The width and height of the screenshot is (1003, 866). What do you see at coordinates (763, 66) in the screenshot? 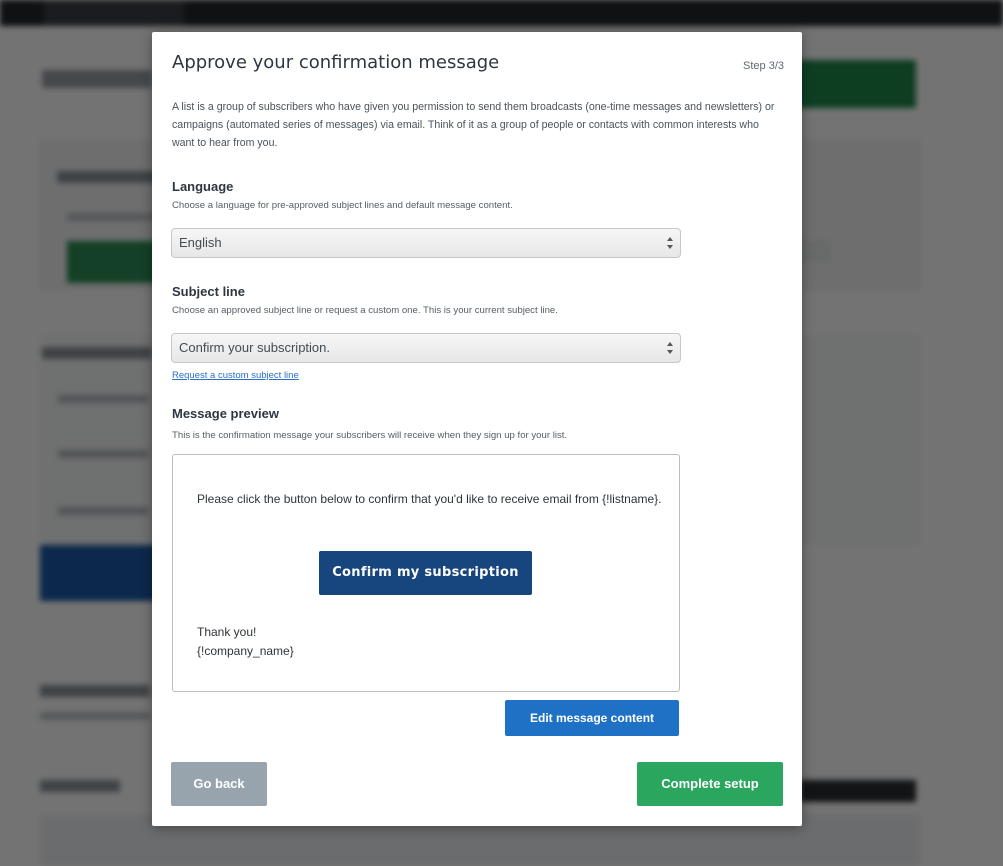
I see `step-indicator: Step 3/3` at bounding box center [763, 66].